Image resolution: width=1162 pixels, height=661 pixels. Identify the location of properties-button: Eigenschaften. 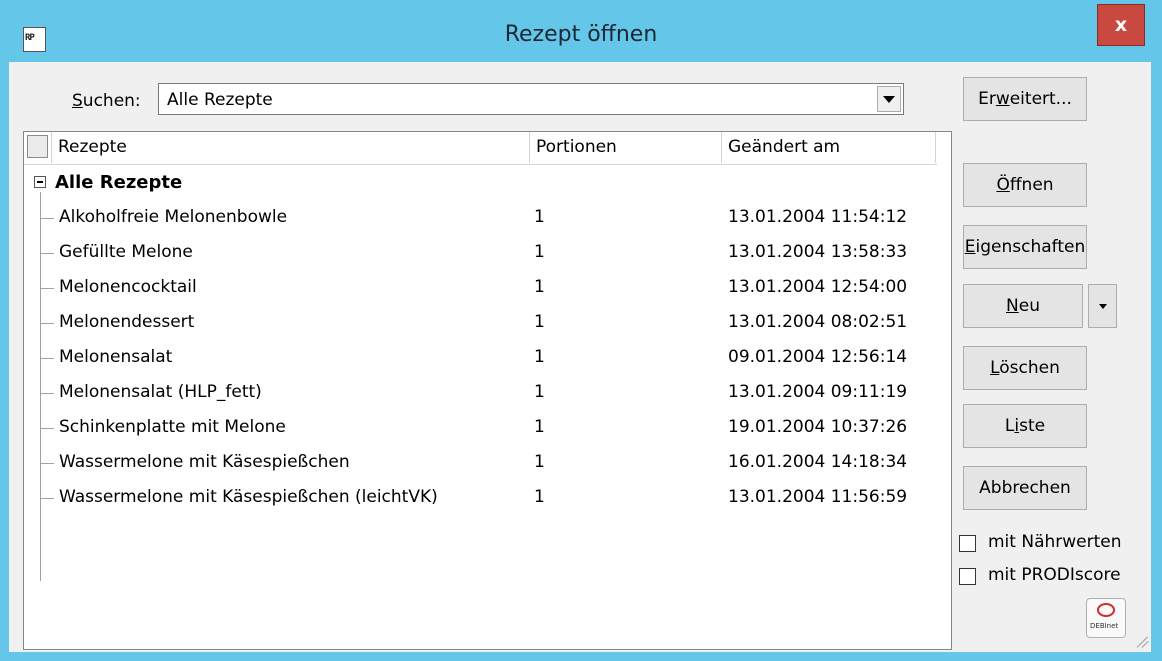
(1025, 247).